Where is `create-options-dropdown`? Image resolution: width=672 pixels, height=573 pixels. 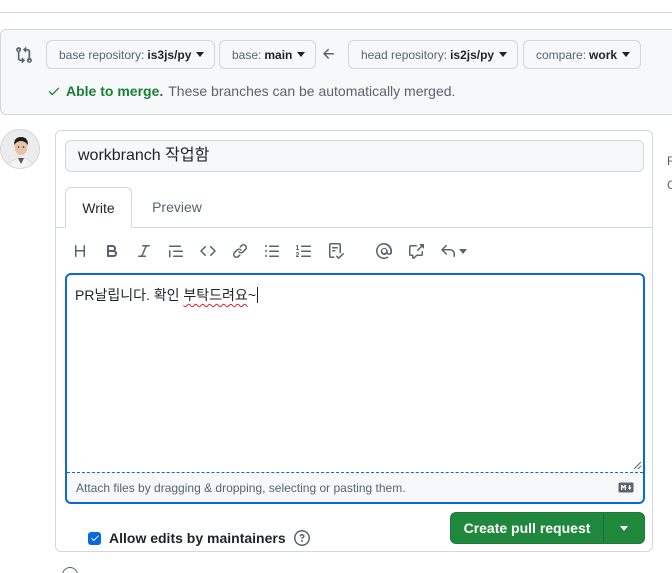 create-options-dropdown is located at coordinates (624, 528).